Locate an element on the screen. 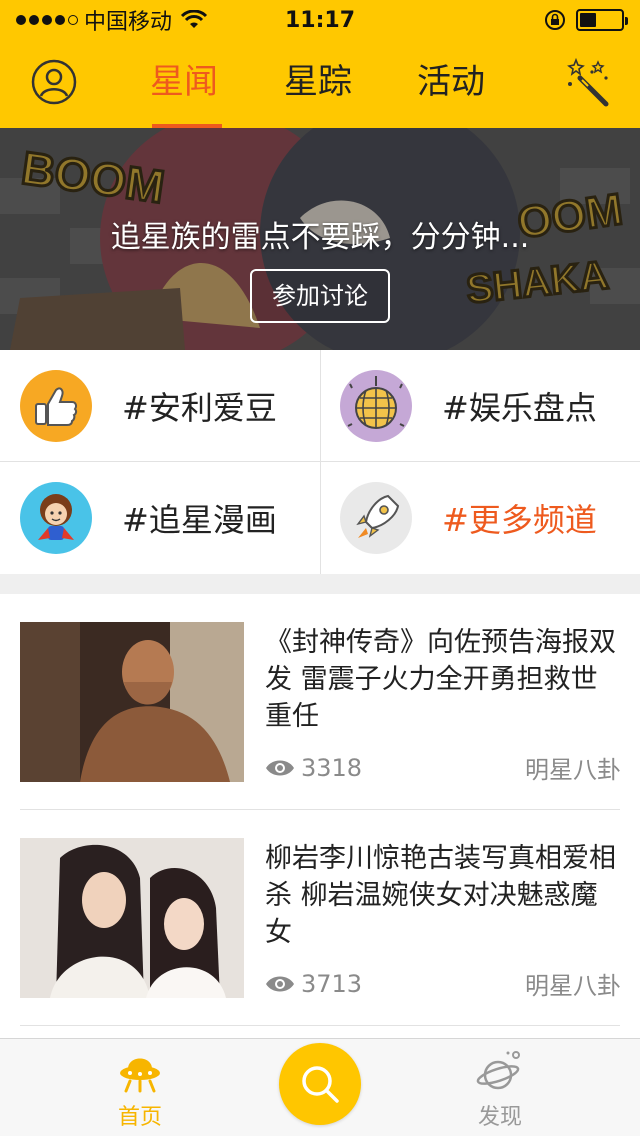  news-meta: 3318 明星八卦 is located at coordinates (443, 767).